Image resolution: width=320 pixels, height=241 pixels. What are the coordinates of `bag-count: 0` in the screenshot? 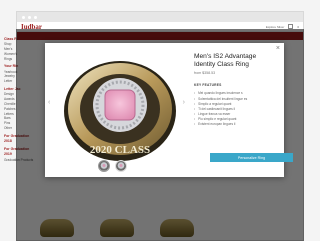 It's located at (298, 26).